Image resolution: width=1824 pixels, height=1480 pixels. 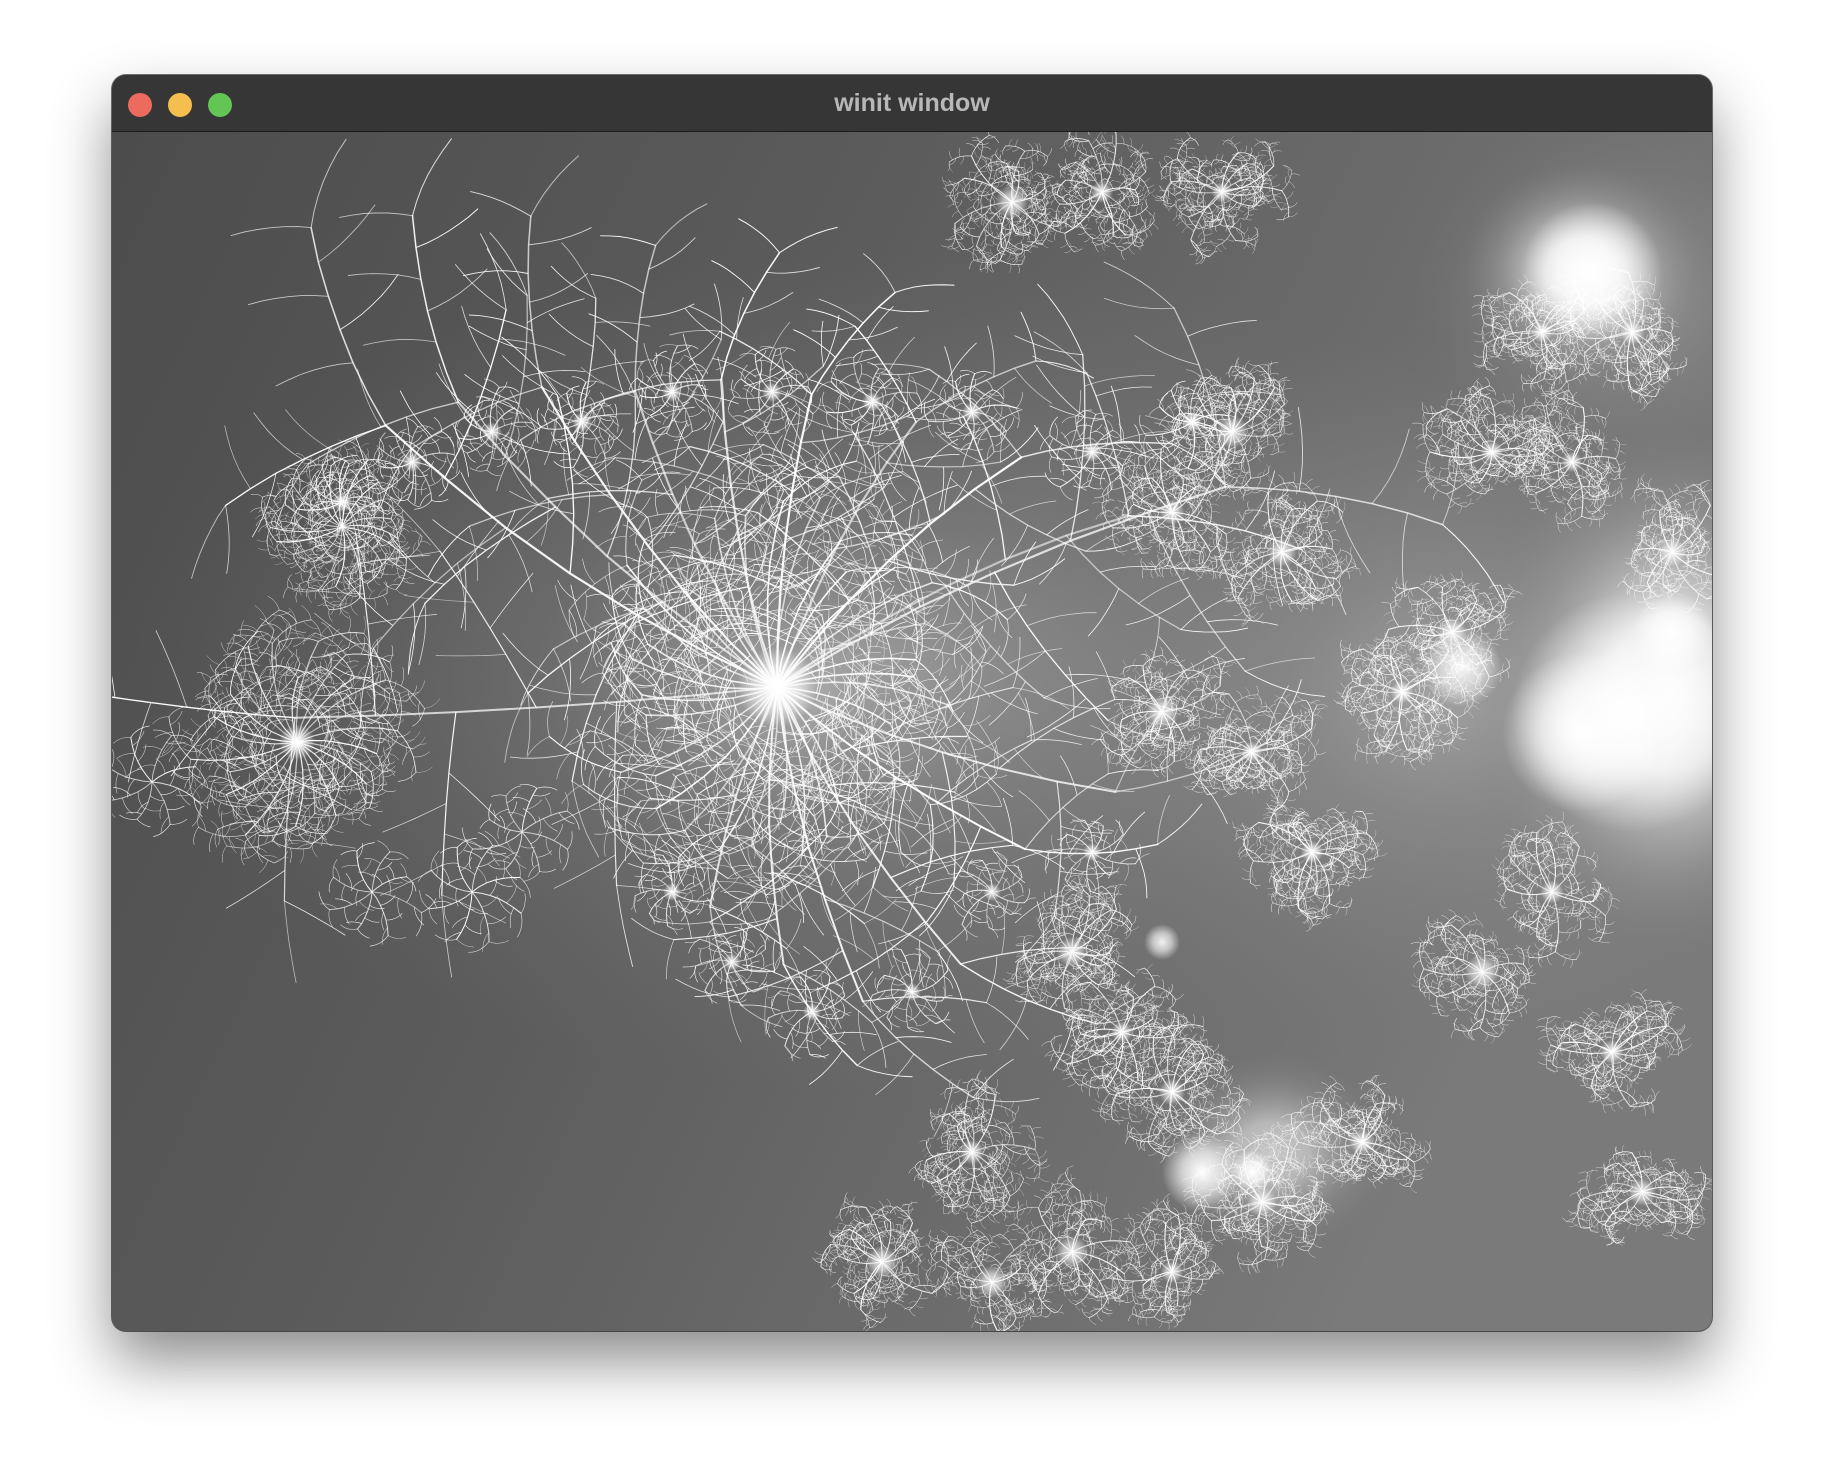 I want to click on title-bar: winit window, so click(x=912, y=103).